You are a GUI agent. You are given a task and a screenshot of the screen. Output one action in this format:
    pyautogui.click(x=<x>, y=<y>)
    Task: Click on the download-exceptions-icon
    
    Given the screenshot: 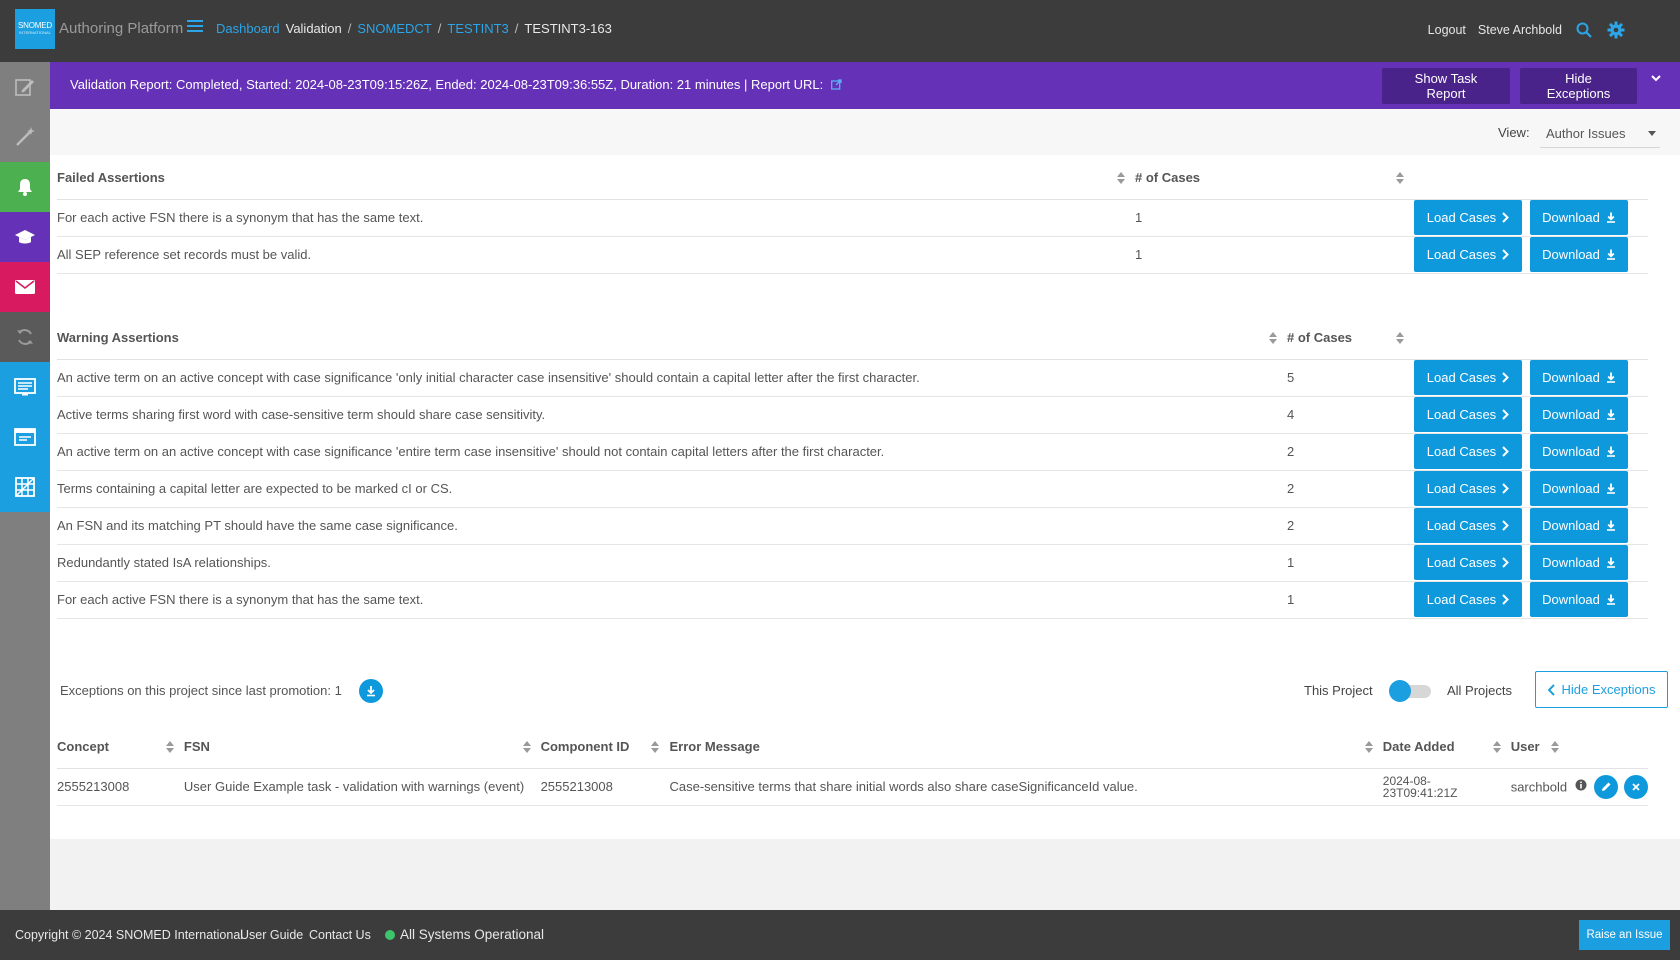 What is the action you would take?
    pyautogui.click(x=371, y=691)
    